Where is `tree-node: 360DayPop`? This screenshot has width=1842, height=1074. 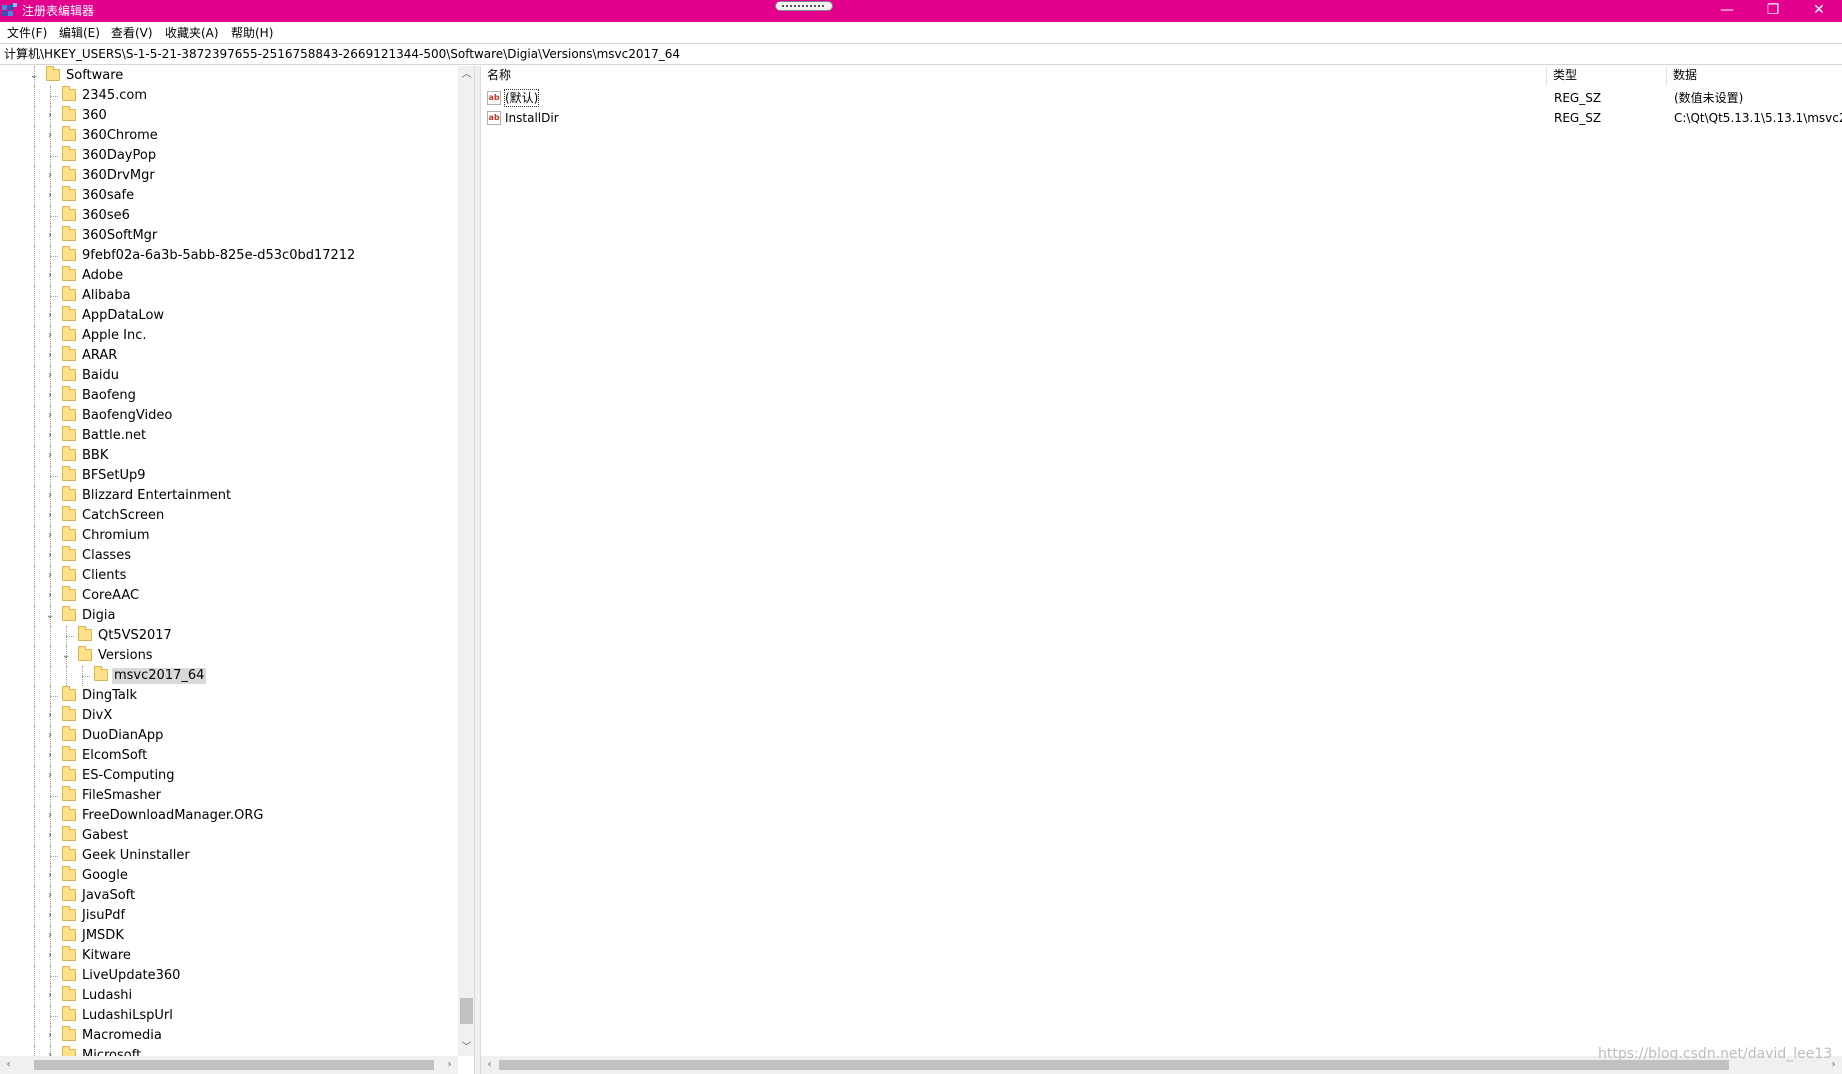 tree-node: 360DayPop is located at coordinates (229, 156).